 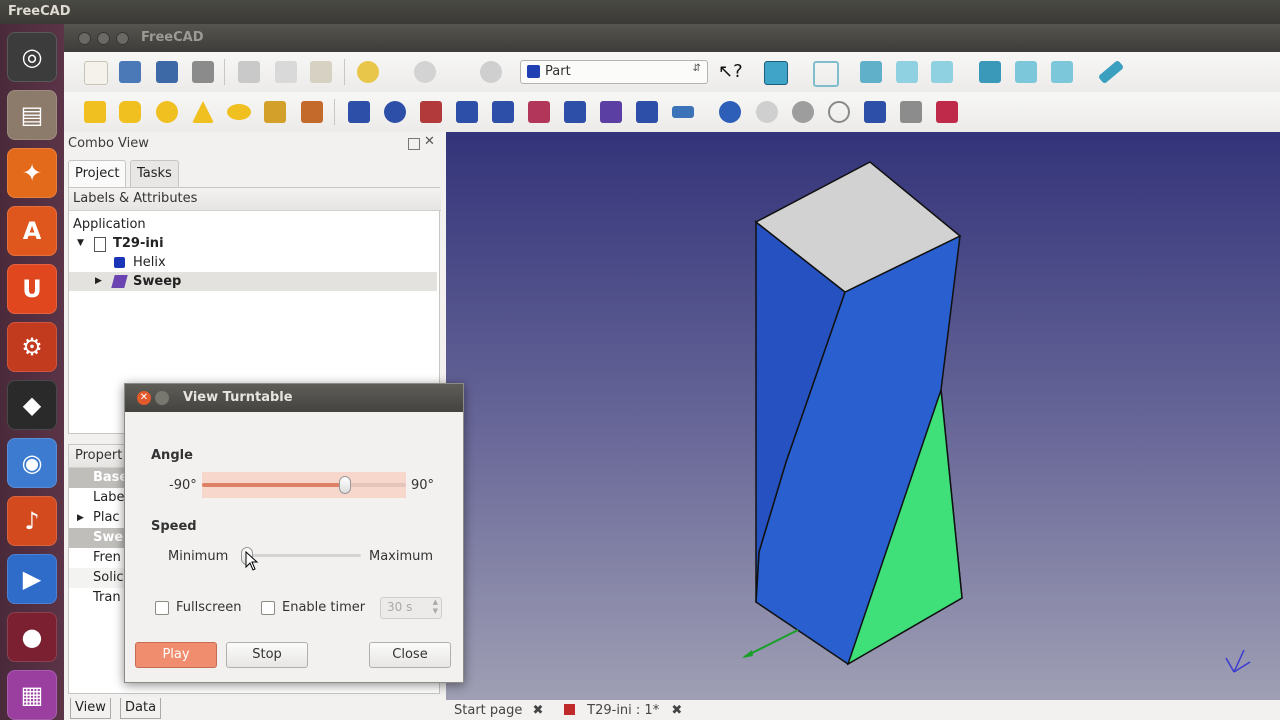 What do you see at coordinates (32, 463) in the screenshot?
I see `chromium-icon: ◉` at bounding box center [32, 463].